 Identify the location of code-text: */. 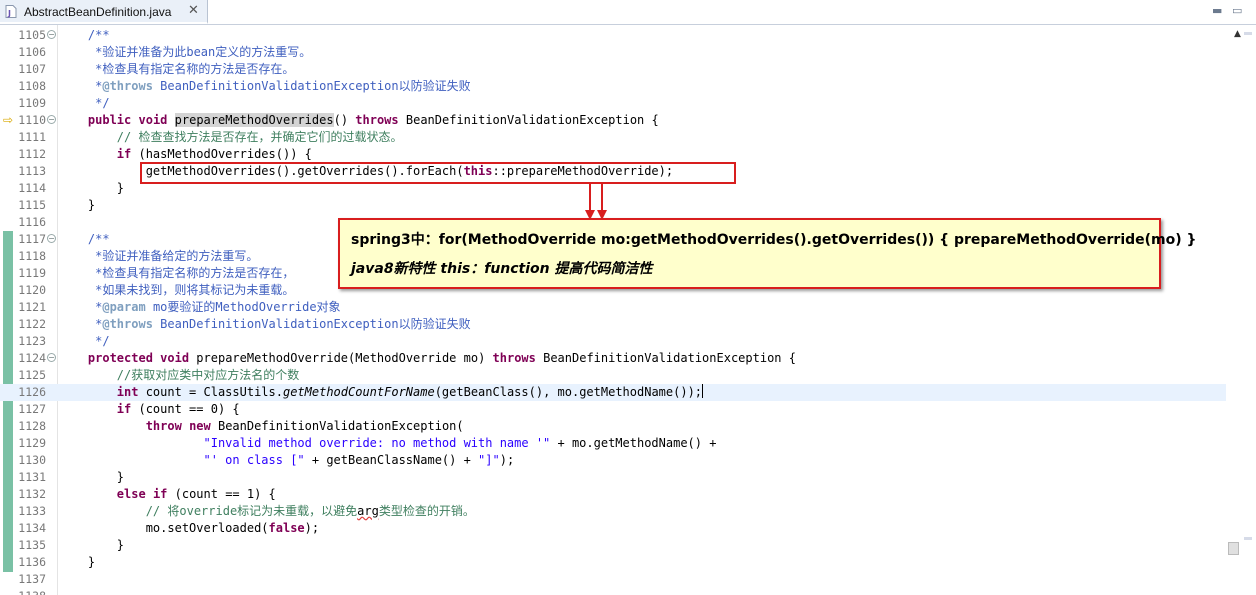
(84, 103).